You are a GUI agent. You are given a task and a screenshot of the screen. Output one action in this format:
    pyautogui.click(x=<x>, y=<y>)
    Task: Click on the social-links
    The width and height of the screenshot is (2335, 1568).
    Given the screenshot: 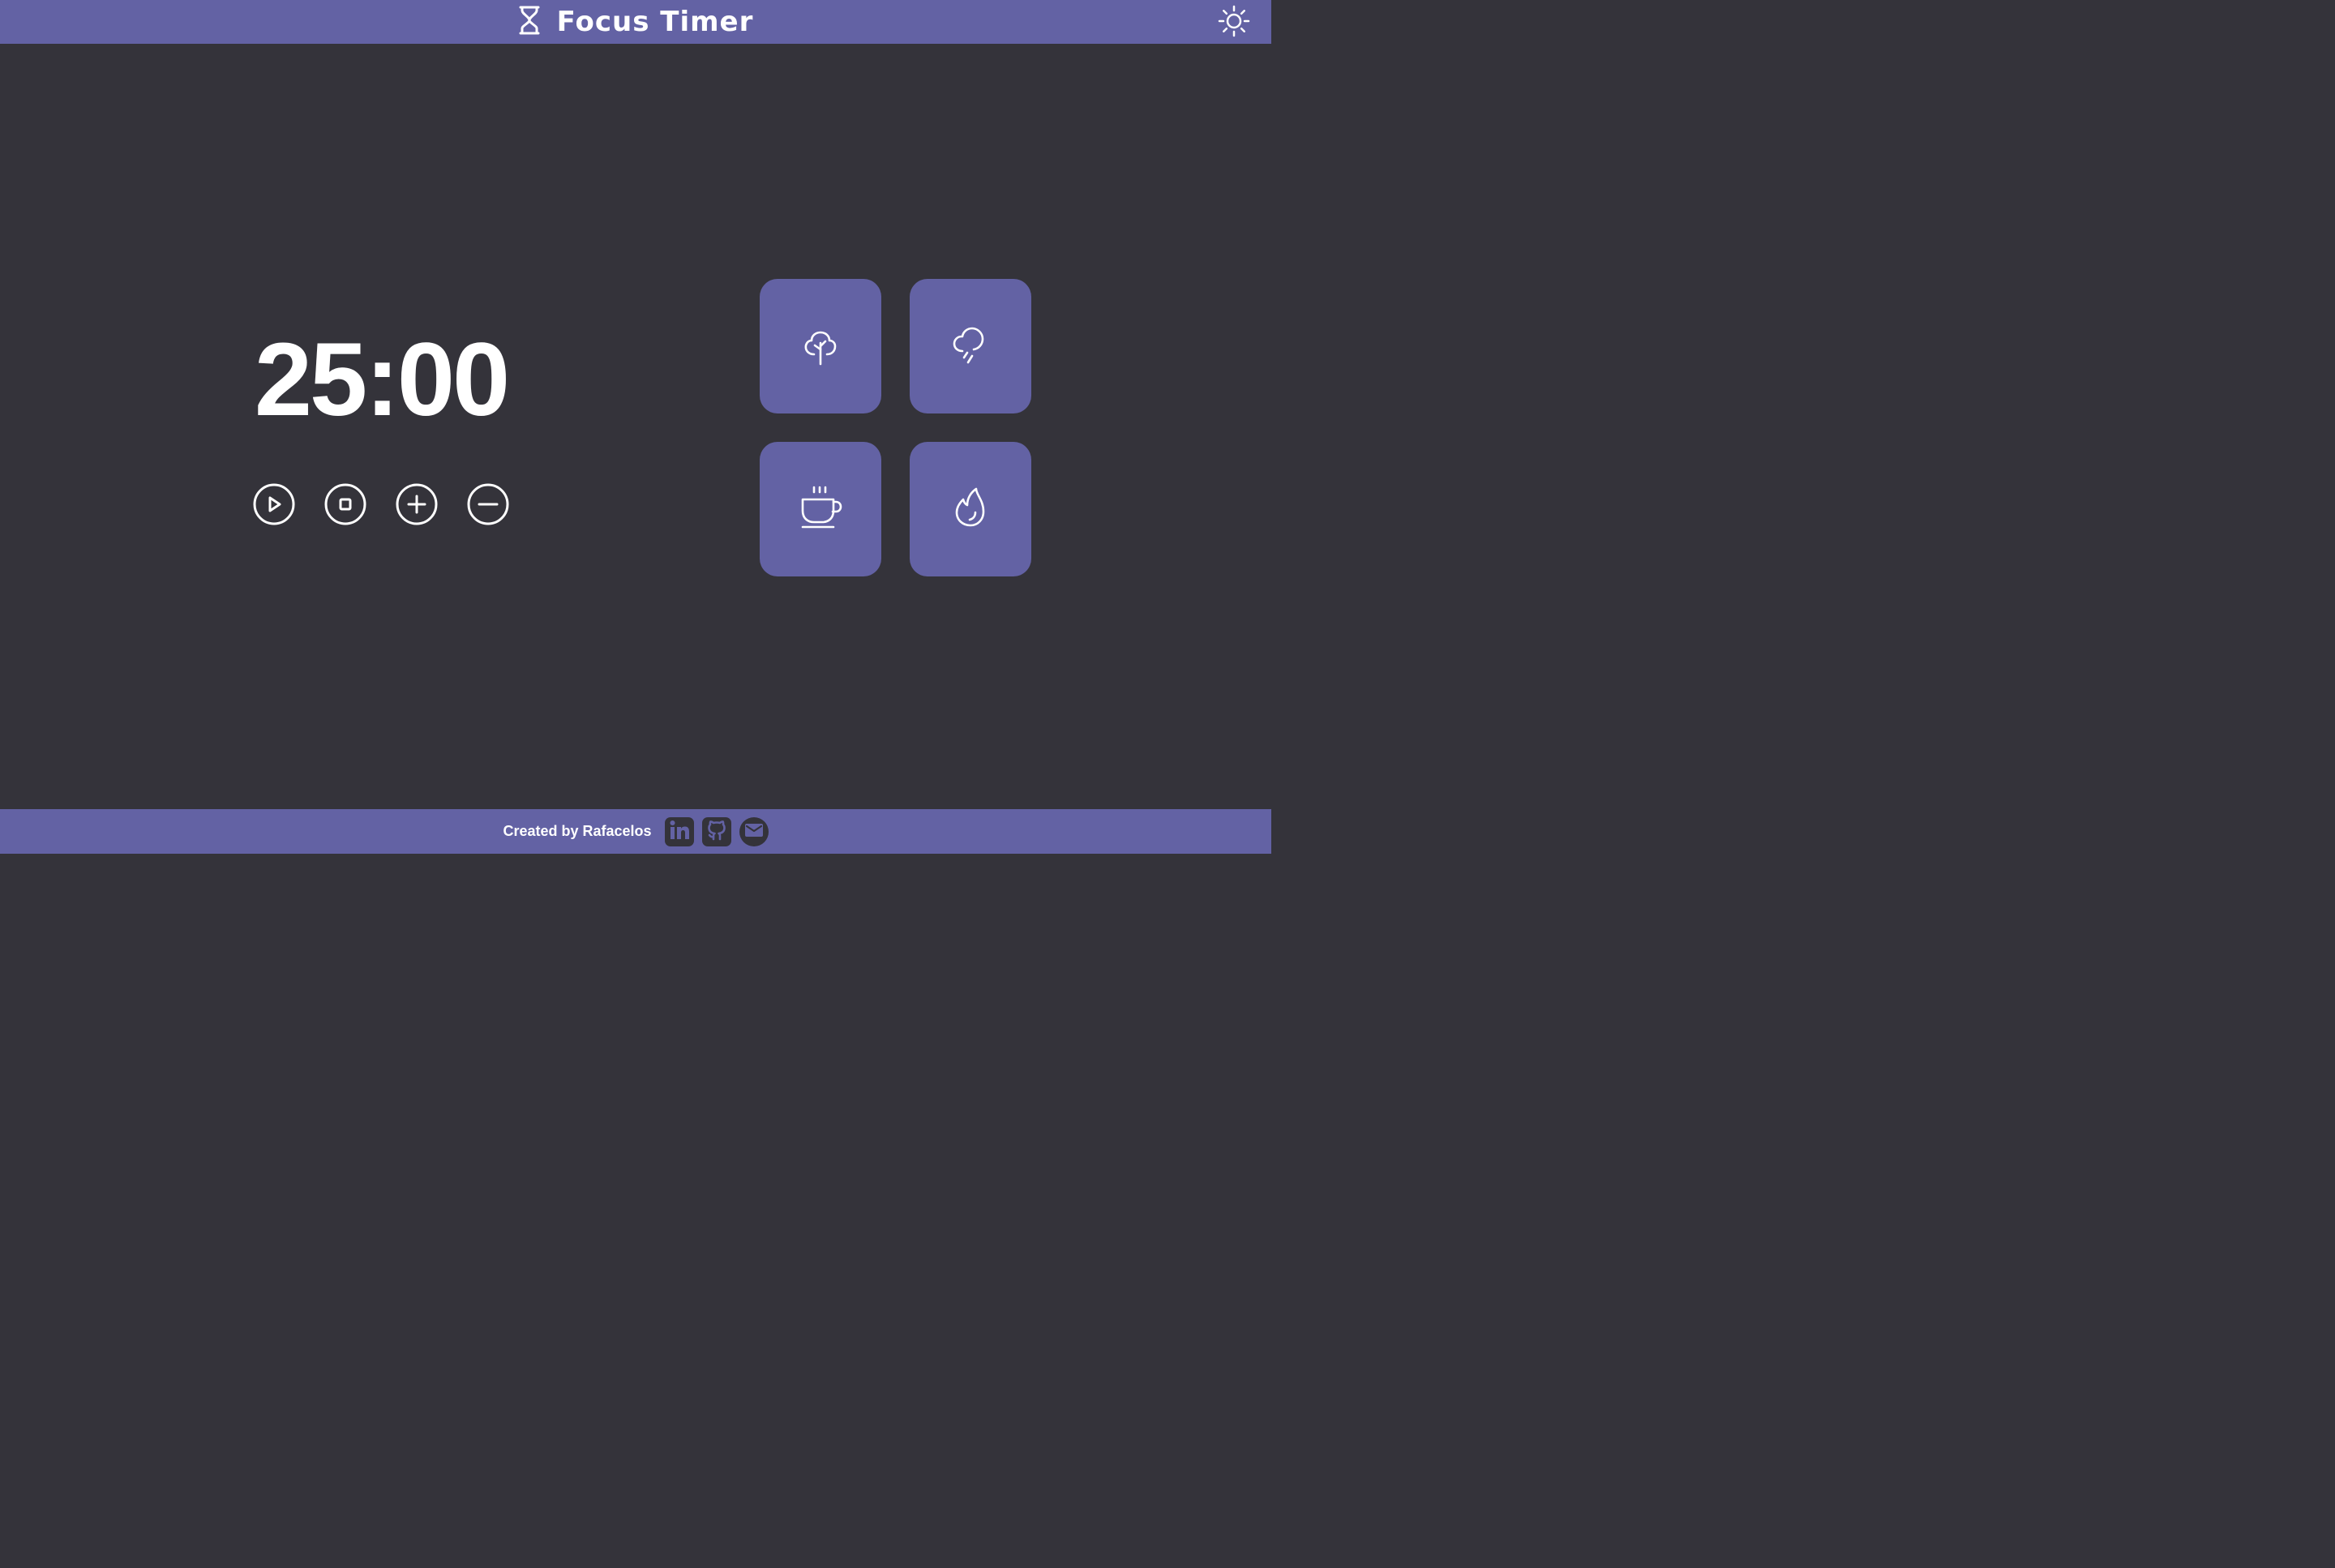 What is the action you would take?
    pyautogui.click(x=716, y=831)
    